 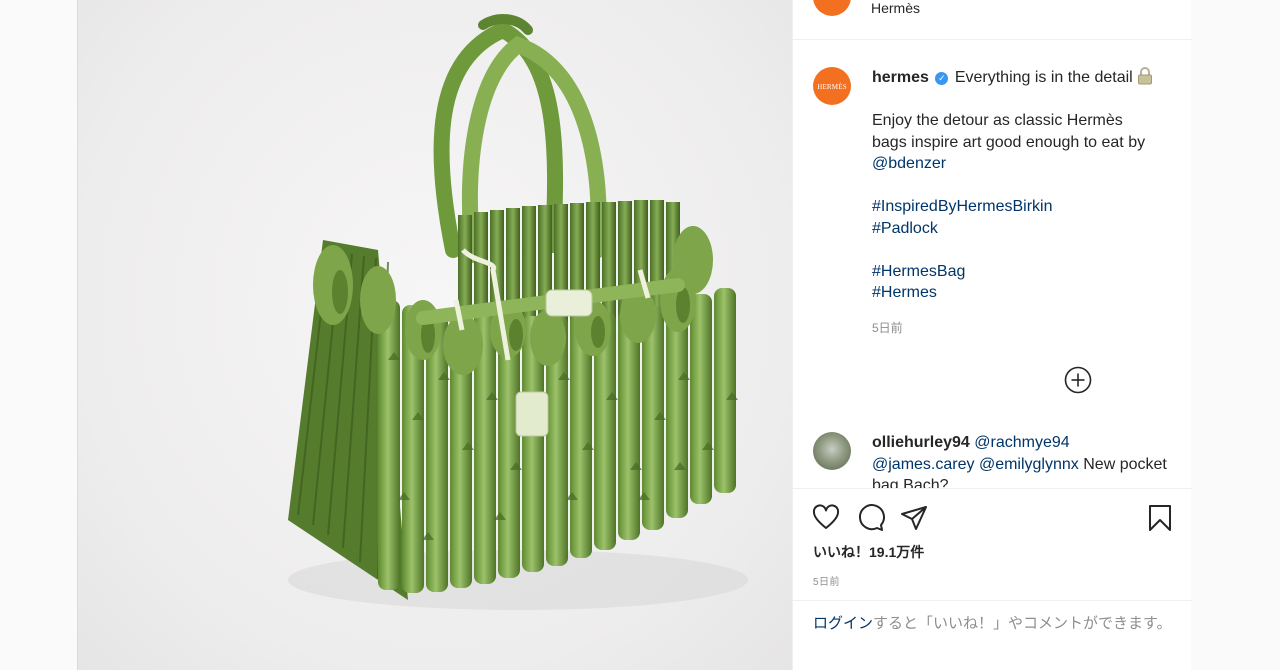 What do you see at coordinates (1021, 442) in the screenshot?
I see `comment-mention: @rachmye94` at bounding box center [1021, 442].